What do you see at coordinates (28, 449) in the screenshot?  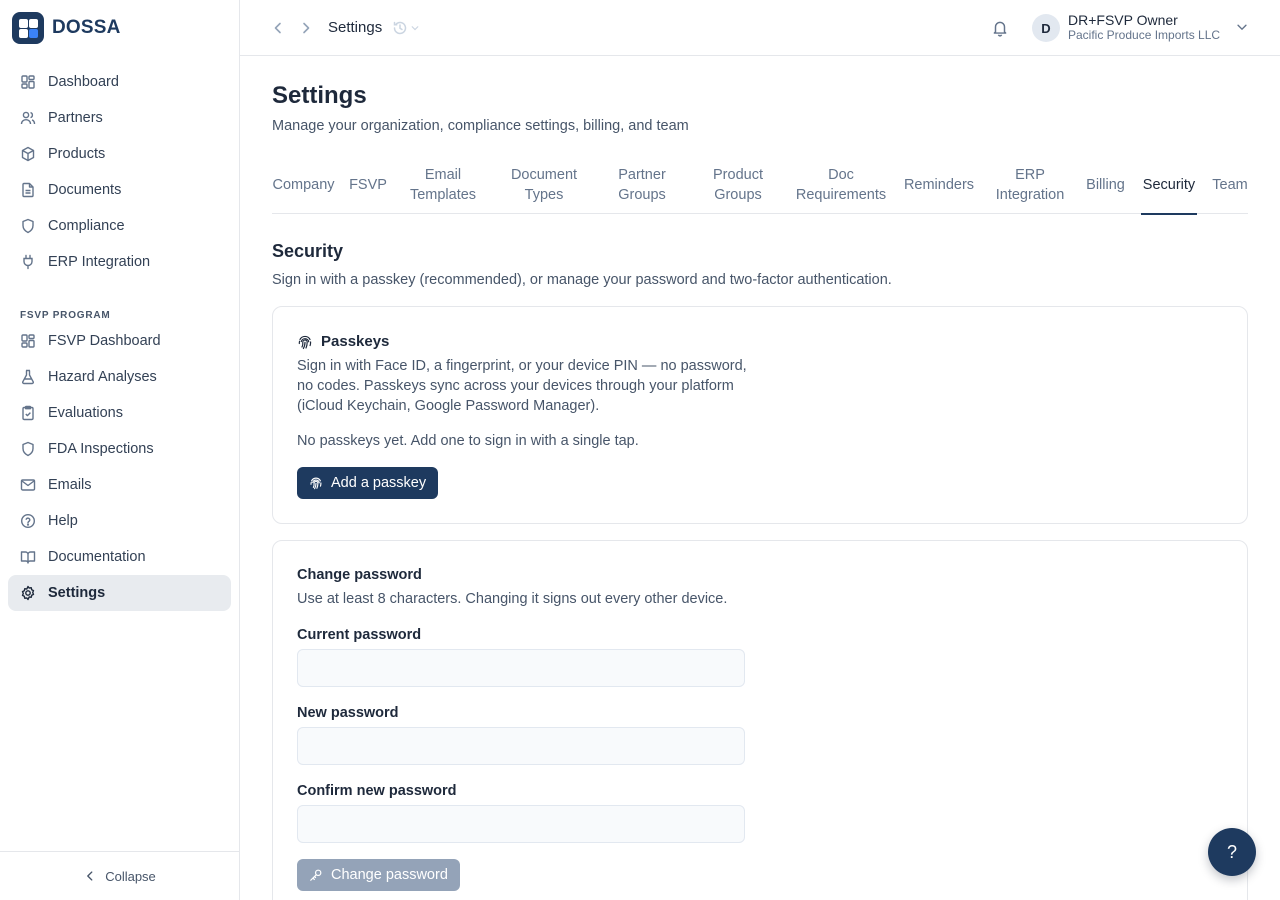 I see `shield-icon` at bounding box center [28, 449].